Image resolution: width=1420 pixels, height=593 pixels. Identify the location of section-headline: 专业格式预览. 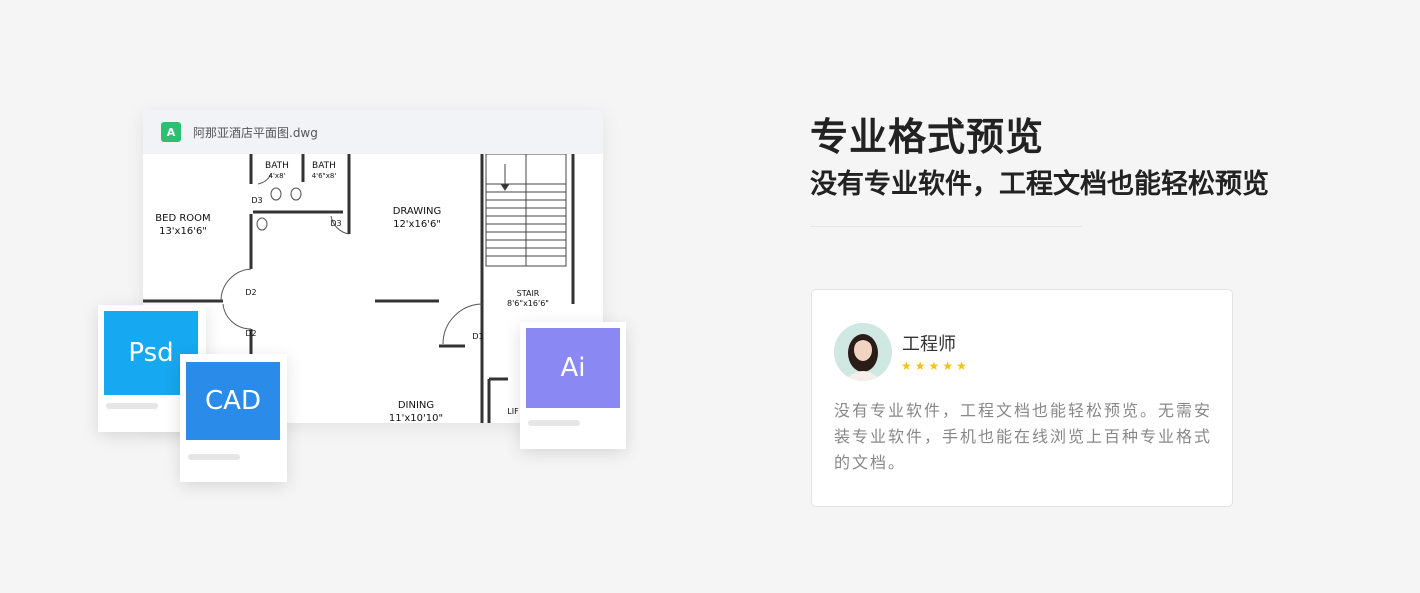
(927, 137).